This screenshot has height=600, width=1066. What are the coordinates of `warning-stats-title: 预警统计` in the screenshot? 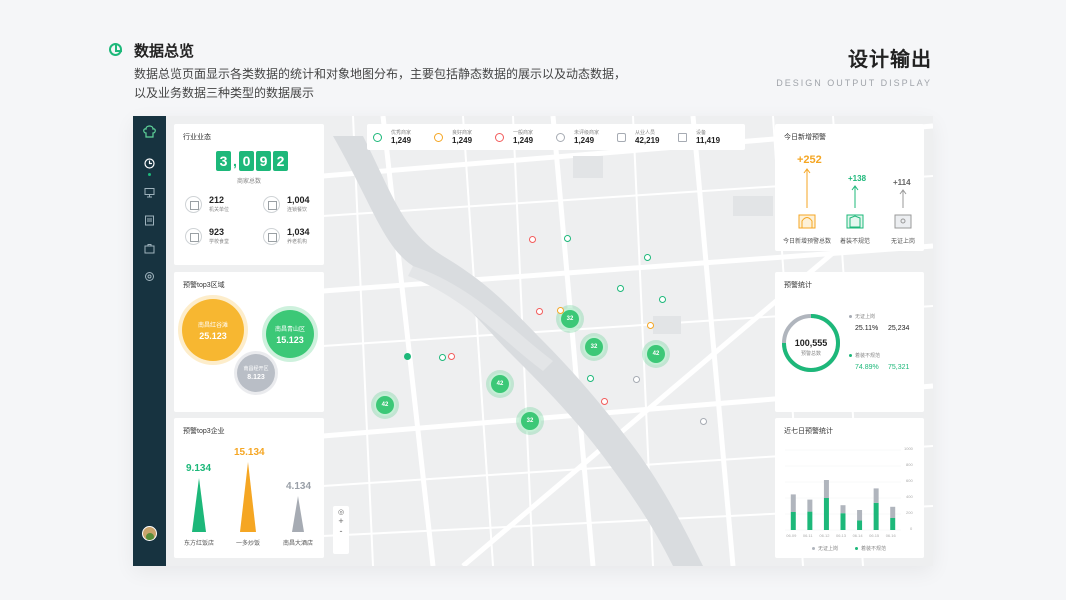 It's located at (798, 285).